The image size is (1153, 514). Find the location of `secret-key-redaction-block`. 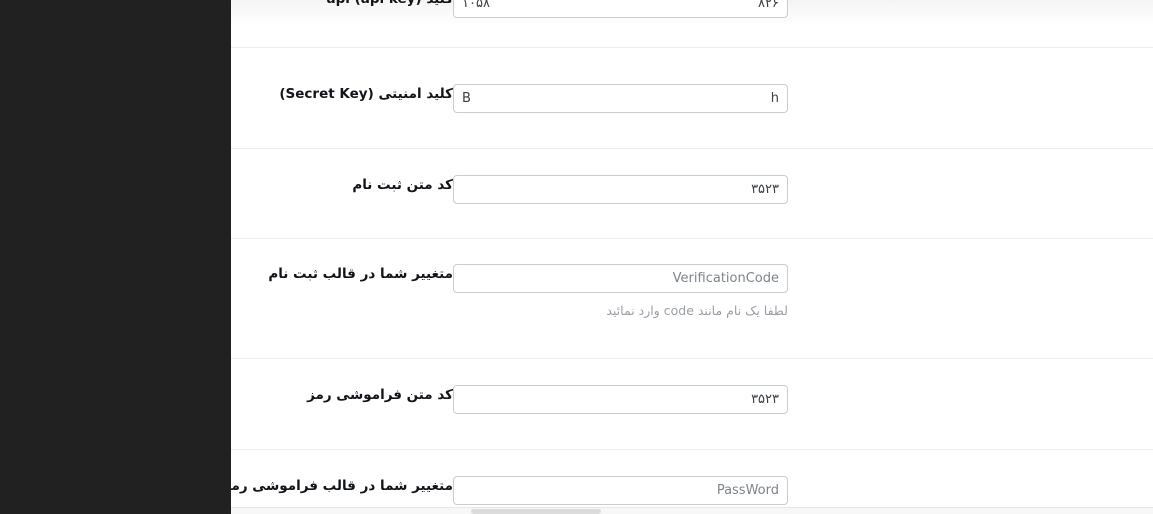

secret-key-redaction-block is located at coordinates (620, 98).